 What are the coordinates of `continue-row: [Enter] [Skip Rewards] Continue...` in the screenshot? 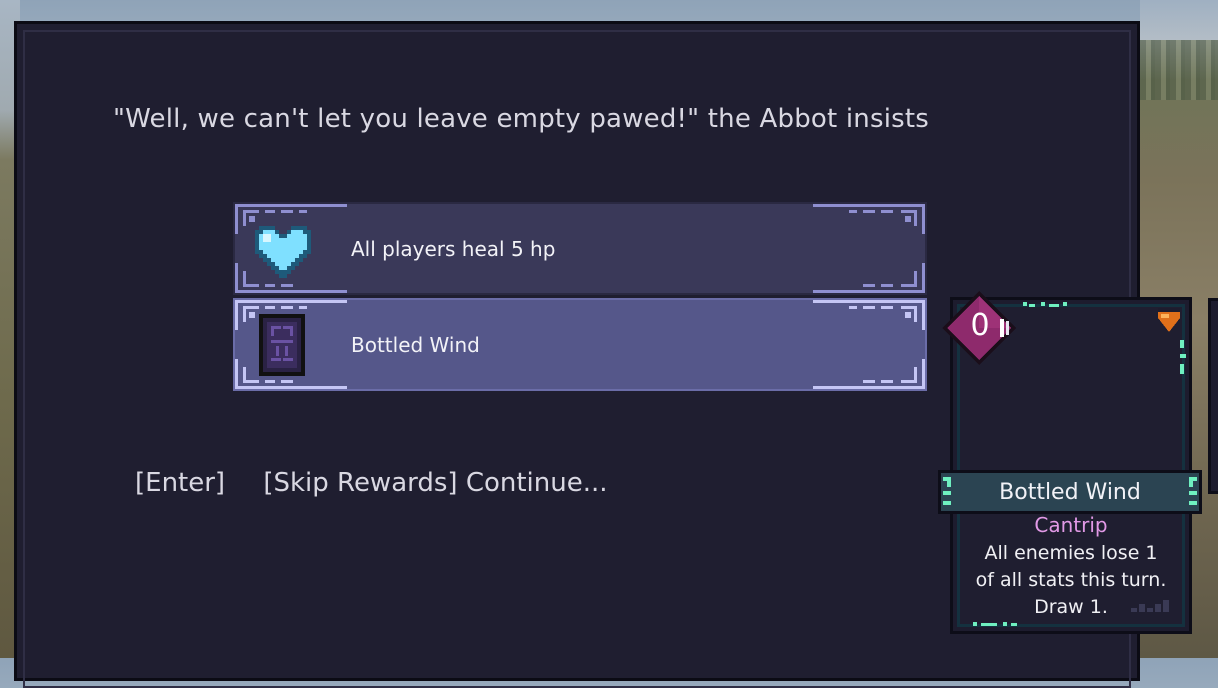 It's located at (371, 483).